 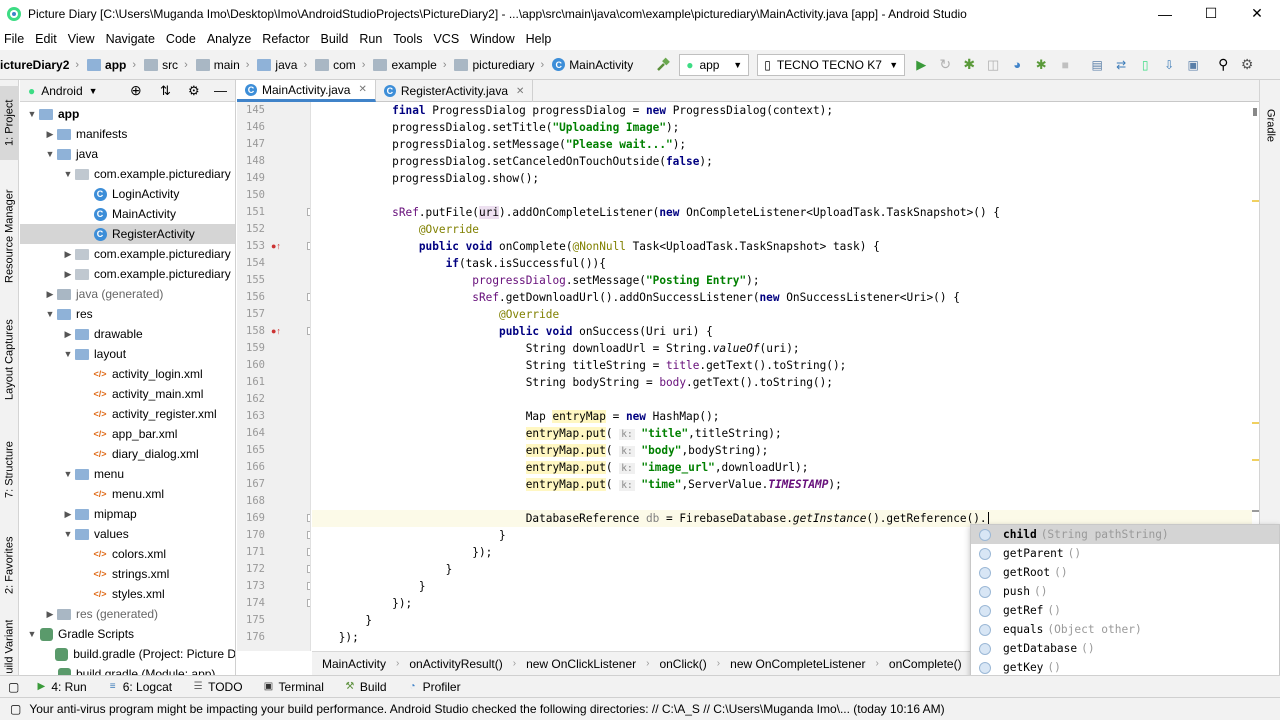 What do you see at coordinates (127, 154) in the screenshot?
I see `tree-item: ▼ java` at bounding box center [127, 154].